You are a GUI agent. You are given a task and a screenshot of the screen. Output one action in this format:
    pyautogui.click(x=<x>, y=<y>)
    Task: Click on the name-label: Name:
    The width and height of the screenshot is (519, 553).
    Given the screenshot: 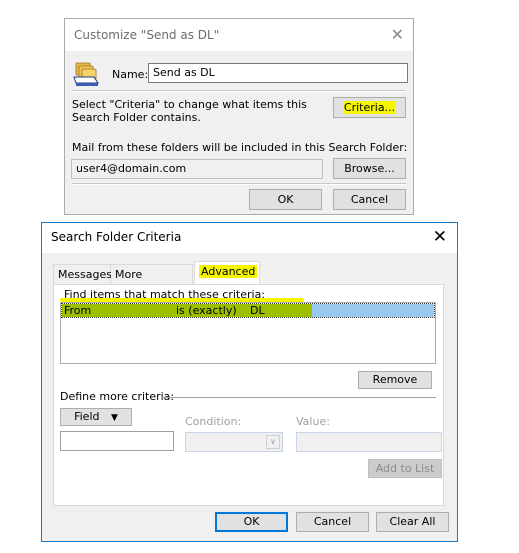 What is the action you would take?
    pyautogui.click(x=130, y=74)
    